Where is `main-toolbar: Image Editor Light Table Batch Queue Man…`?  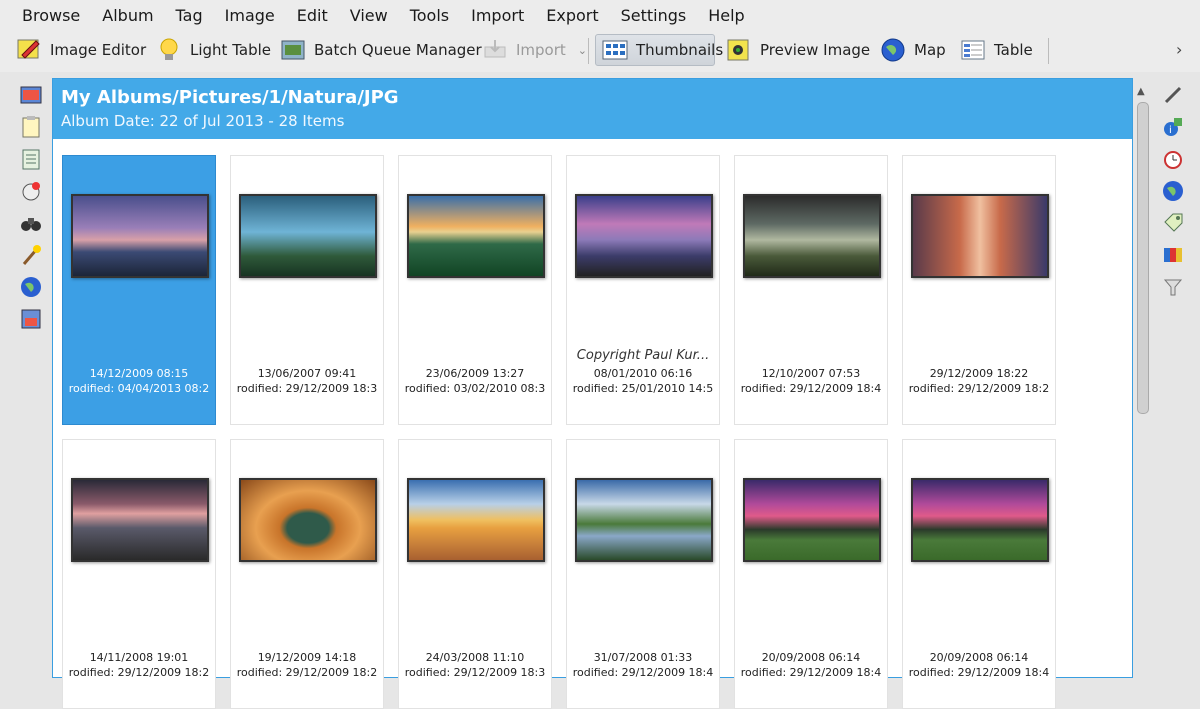
main-toolbar: Image Editor Light Table Batch Queue Man… is located at coordinates (600, 51).